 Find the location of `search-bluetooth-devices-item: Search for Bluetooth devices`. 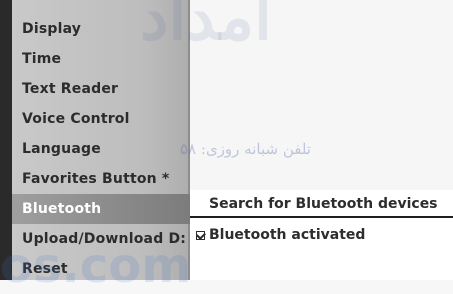

search-bluetooth-devices-item: Search for Bluetooth devices is located at coordinates (321, 205).